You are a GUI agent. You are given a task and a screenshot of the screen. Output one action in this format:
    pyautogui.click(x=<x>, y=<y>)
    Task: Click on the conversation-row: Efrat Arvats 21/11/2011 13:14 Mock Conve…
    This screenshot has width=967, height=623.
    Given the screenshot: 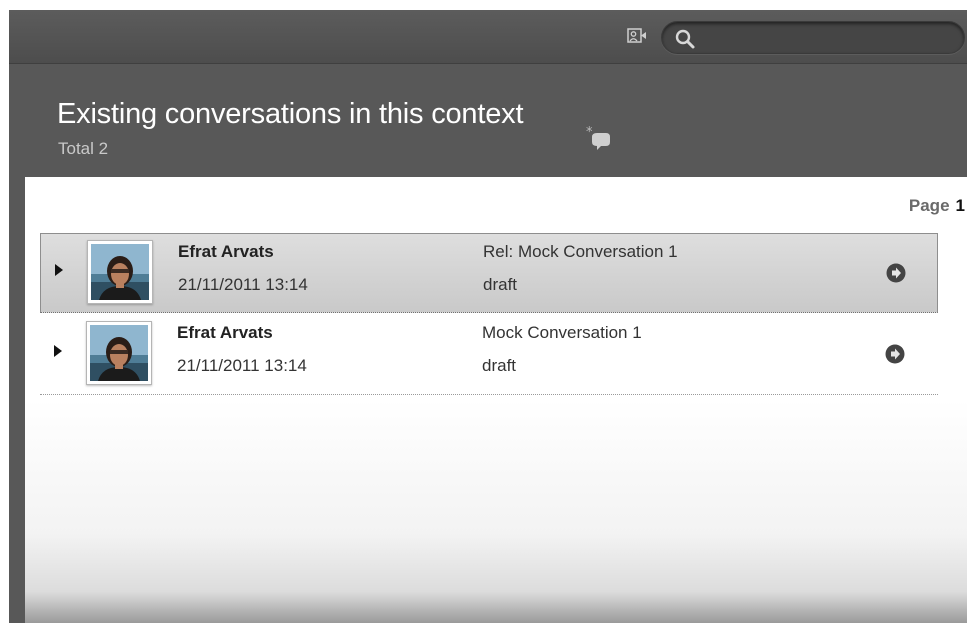 What is the action you would take?
    pyautogui.click(x=489, y=355)
    